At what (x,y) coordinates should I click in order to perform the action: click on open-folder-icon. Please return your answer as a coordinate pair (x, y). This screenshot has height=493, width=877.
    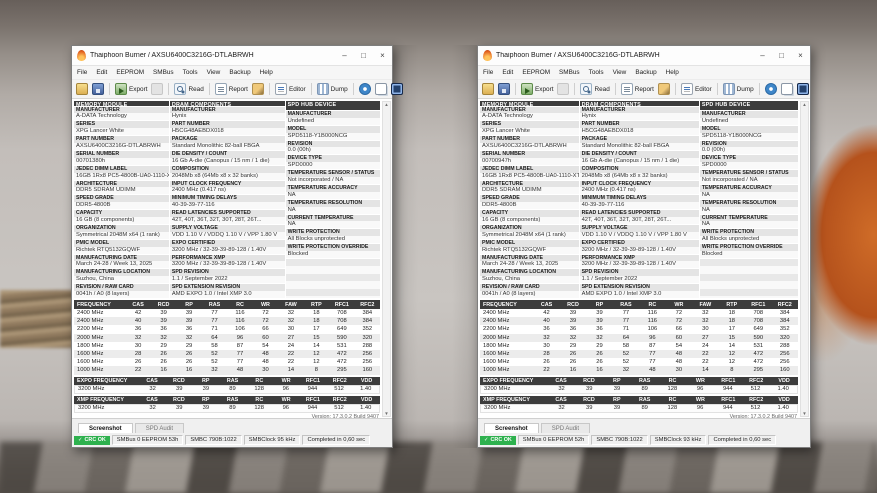
    Looking at the image, I should click on (82, 89).